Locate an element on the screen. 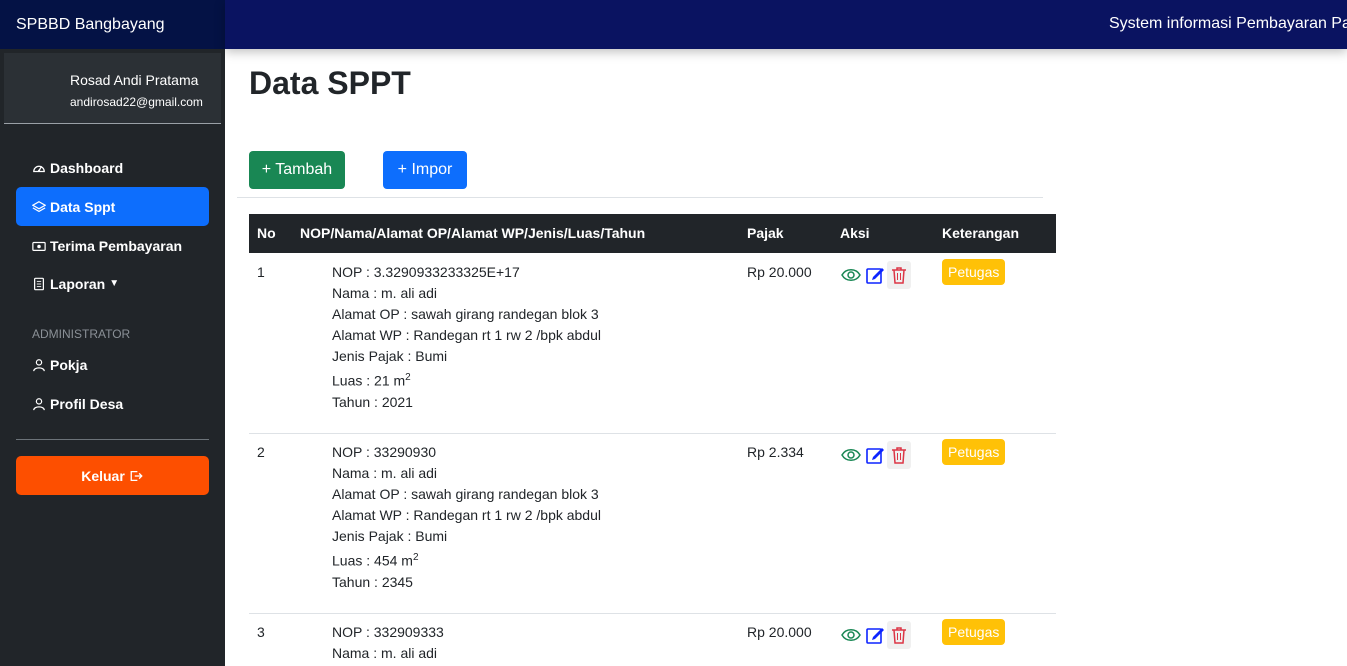  row-number: 1 is located at coordinates (261, 272).